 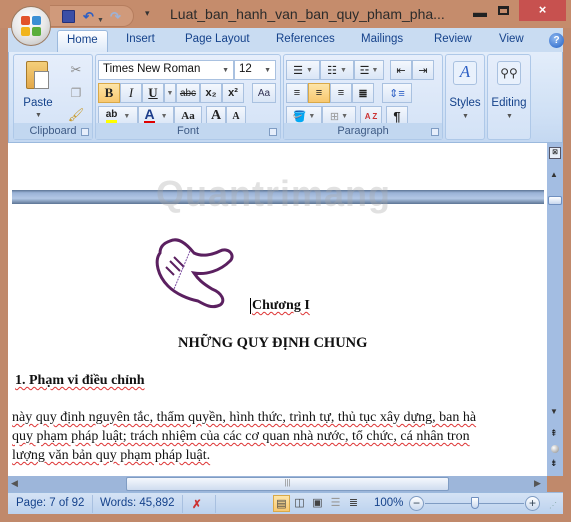 I want to click on font-group-label: Font, so click(x=188, y=131).